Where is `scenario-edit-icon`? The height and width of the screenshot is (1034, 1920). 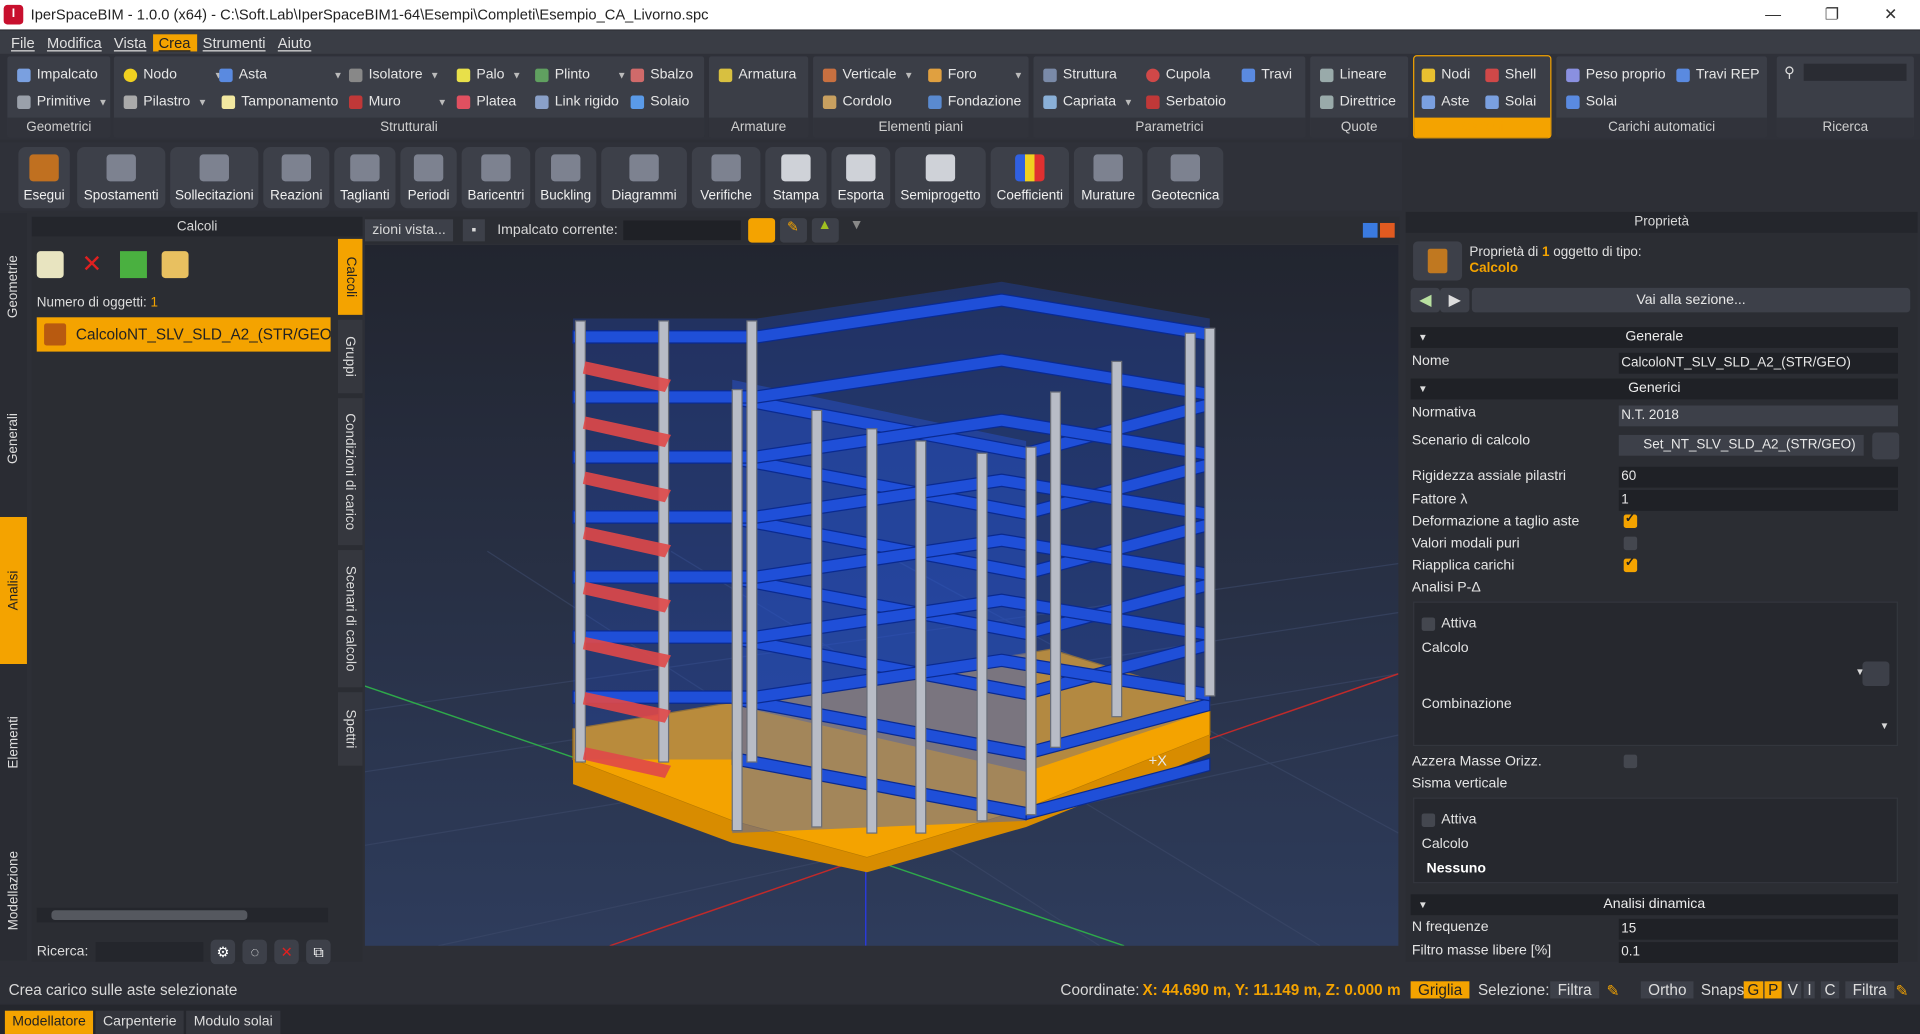
scenario-edit-icon is located at coordinates (1886, 446).